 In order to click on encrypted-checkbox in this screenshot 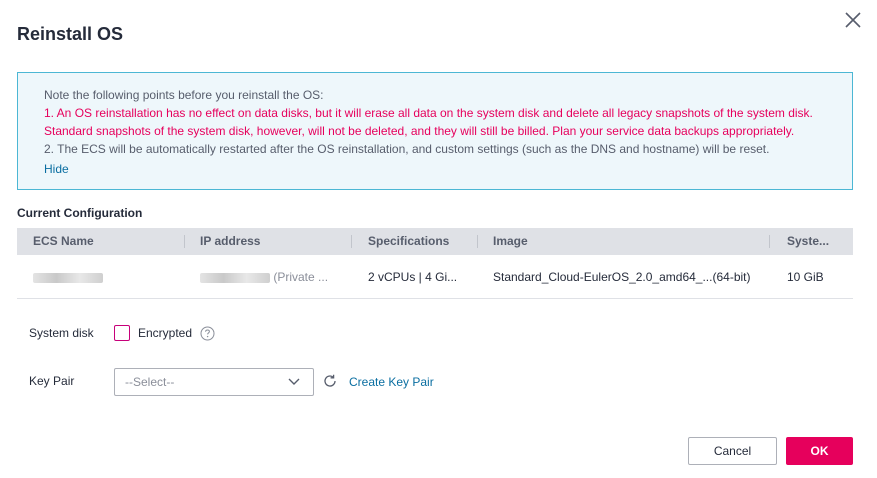, I will do `click(122, 333)`.